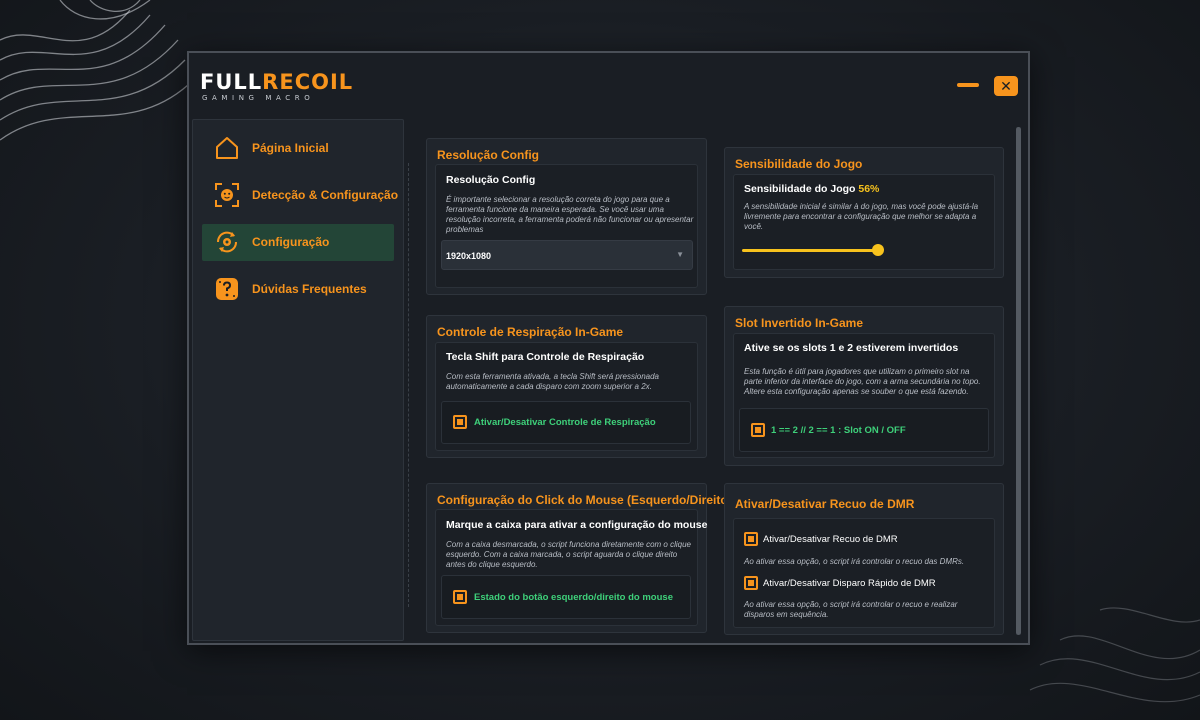 This screenshot has height=720, width=1200. Describe the element at coordinates (968, 85) in the screenshot. I see `minimize-button` at that location.